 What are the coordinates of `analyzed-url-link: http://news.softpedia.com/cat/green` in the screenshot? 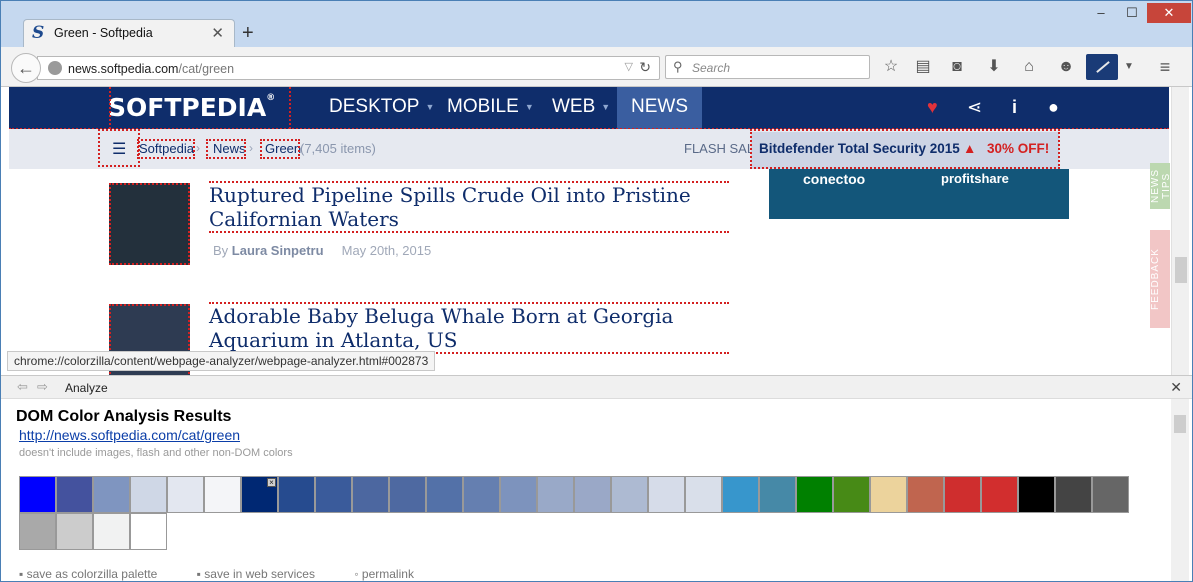 It's located at (129, 435).